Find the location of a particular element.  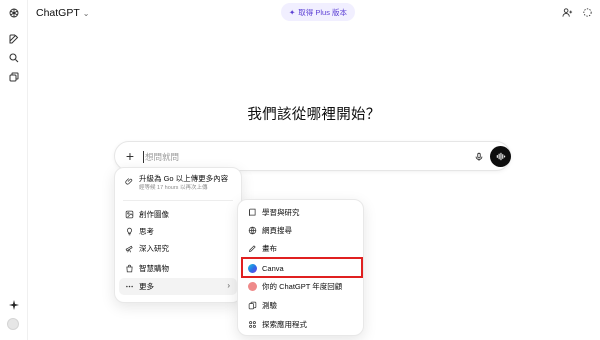

menu-item-year-recap: 你的 ChatGPT 年度回顧 is located at coordinates (300, 286).